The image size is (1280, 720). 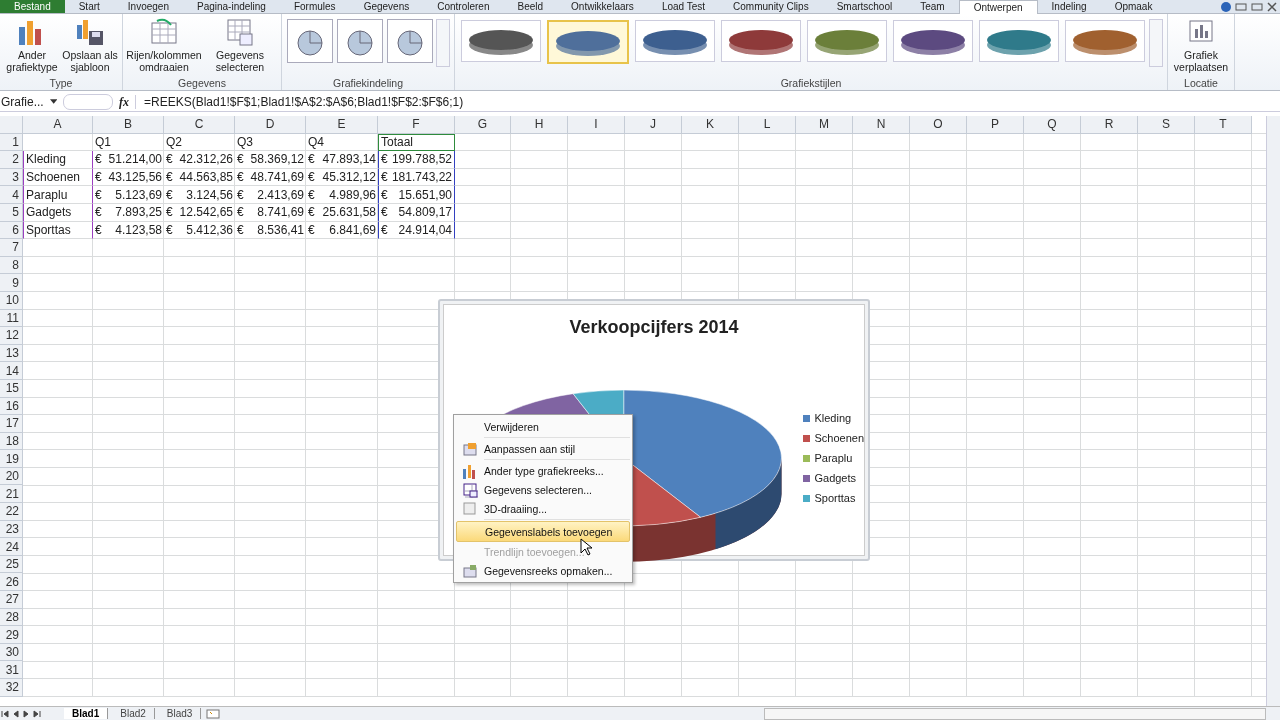 I want to click on cell-amount: 5.412,36, so click(x=209, y=229).